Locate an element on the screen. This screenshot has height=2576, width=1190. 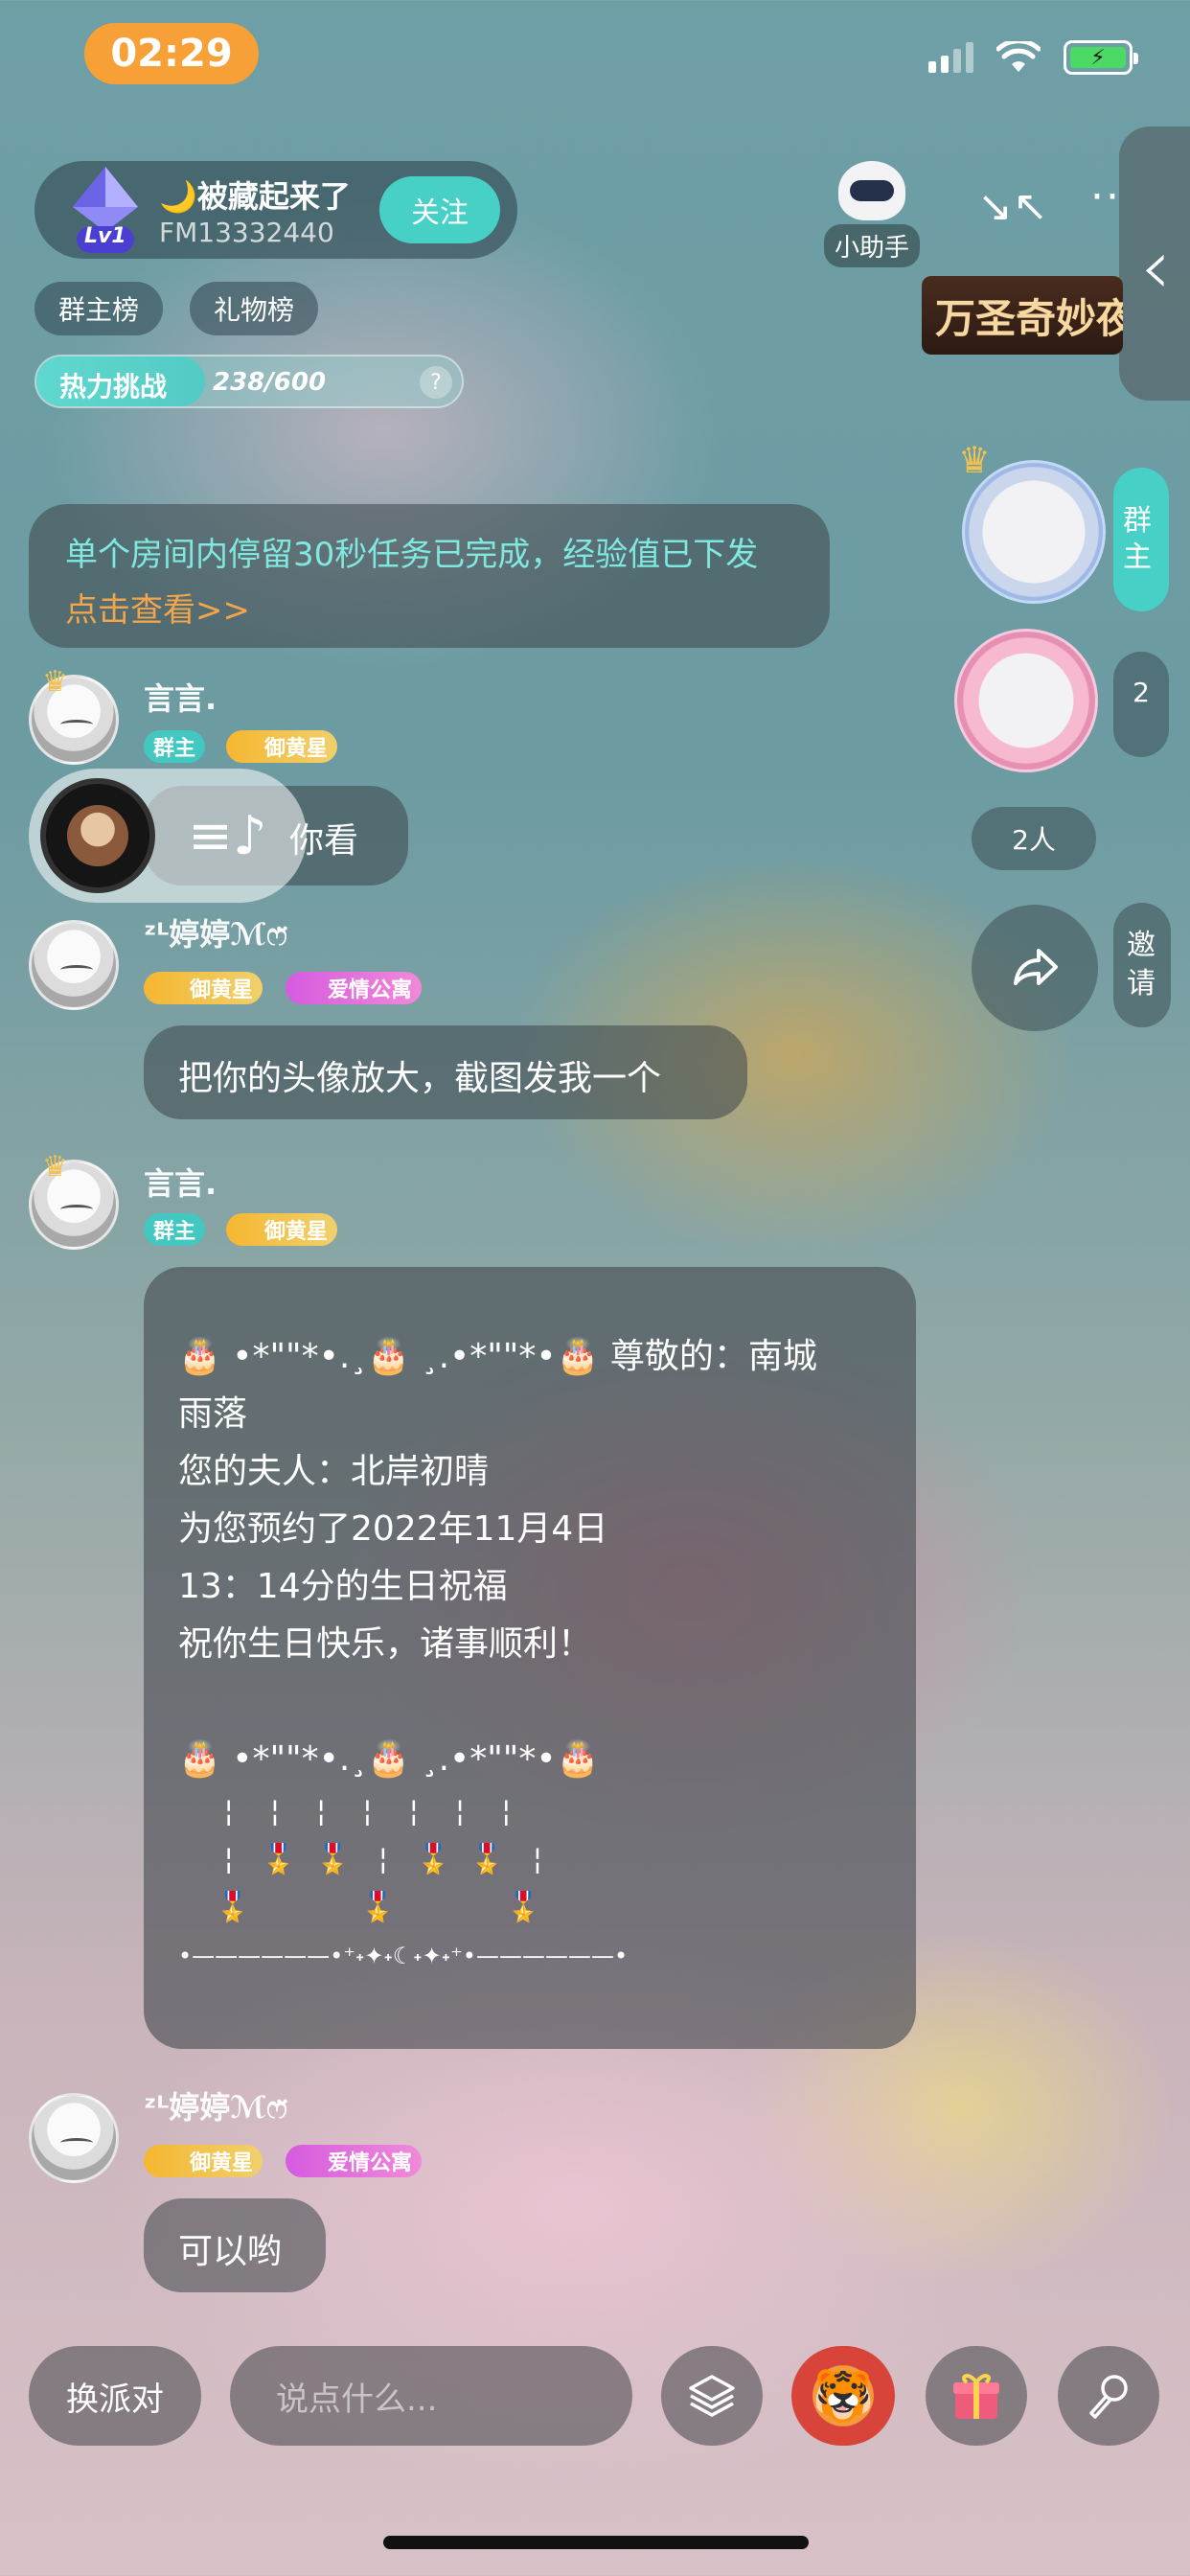
chevron-left-icon: ‹ is located at coordinates (1156, 266).